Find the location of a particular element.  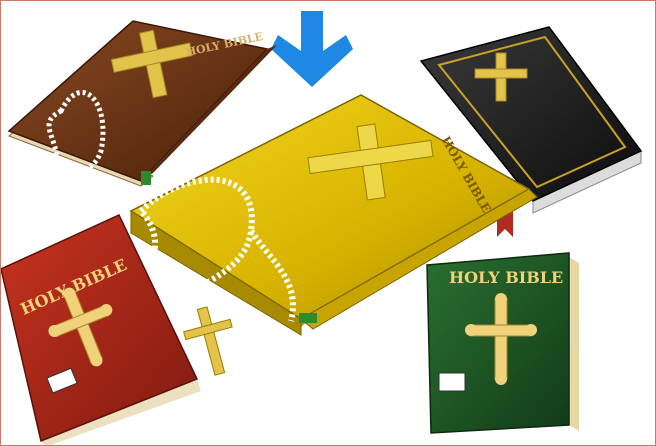

green-bible-book: HOLY BIBLE is located at coordinates (502, 343).